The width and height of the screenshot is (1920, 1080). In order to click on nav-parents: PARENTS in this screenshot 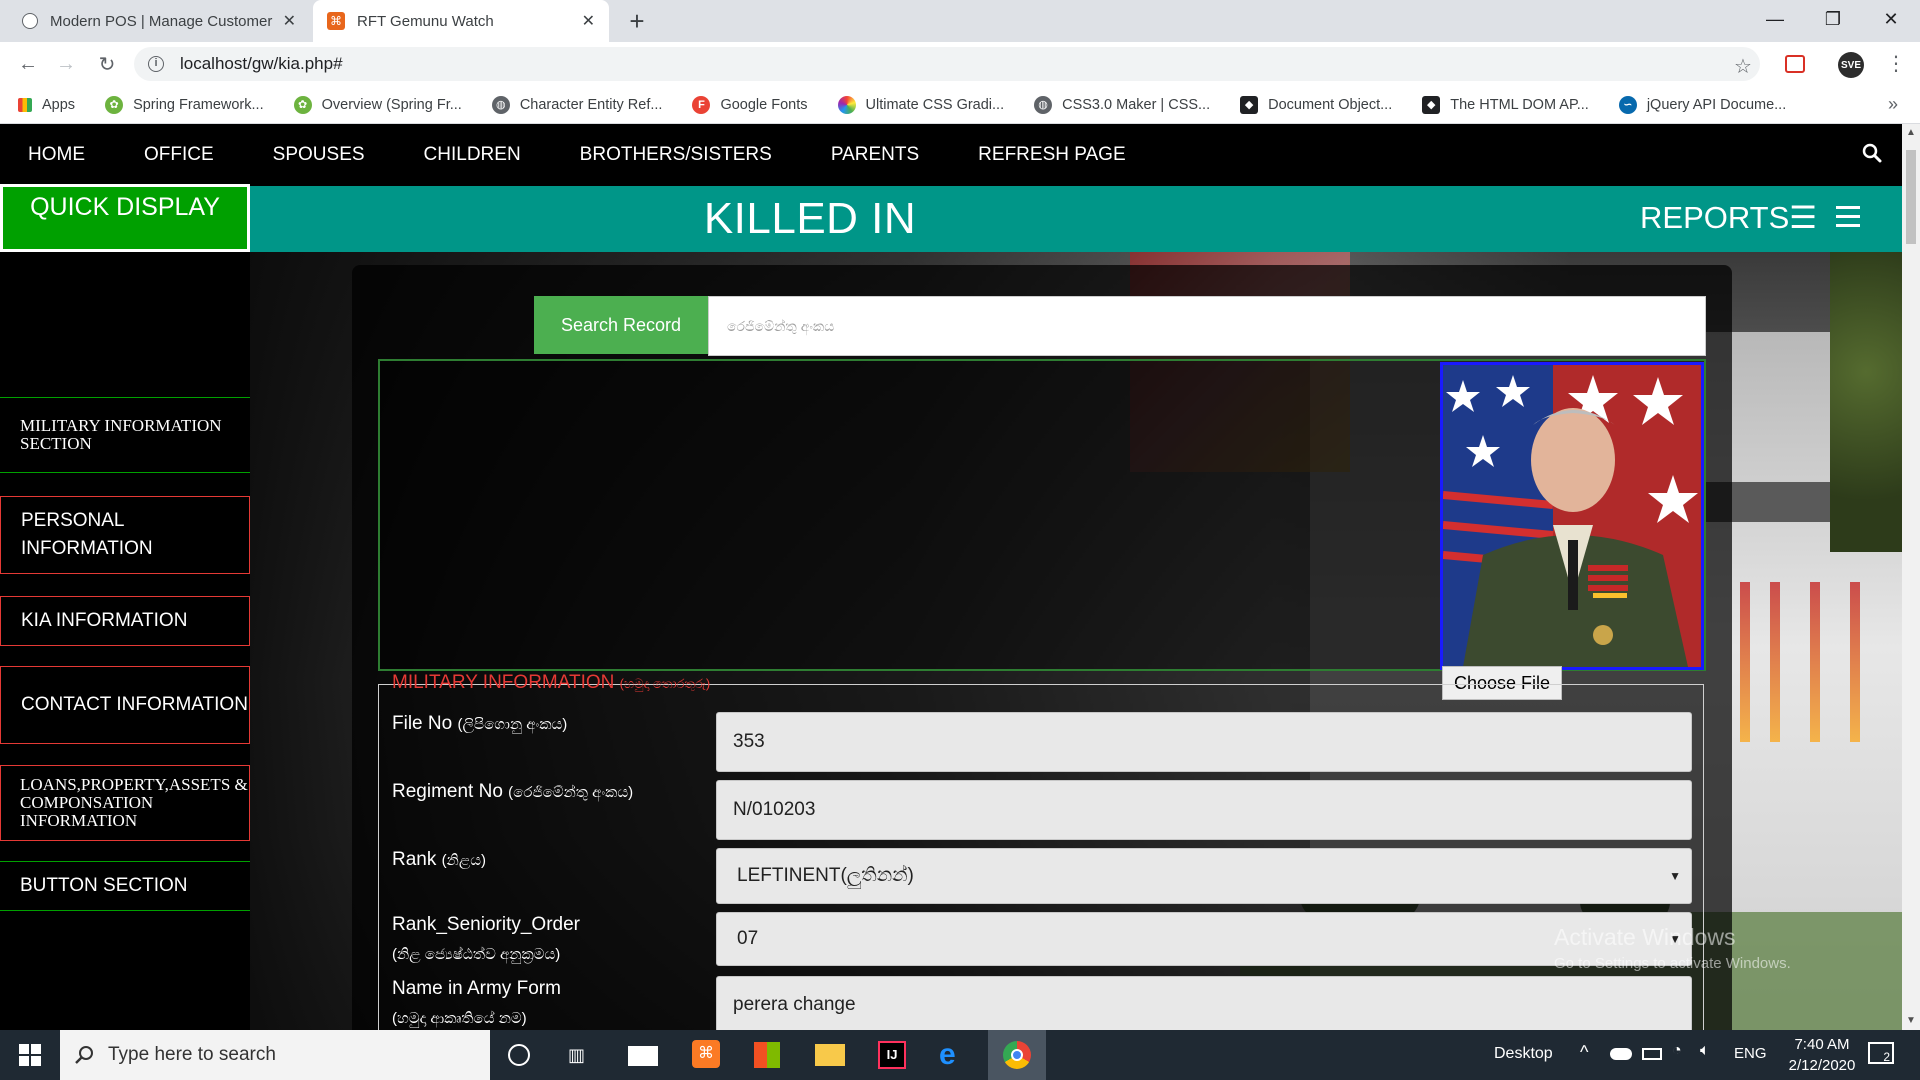, I will do `click(875, 155)`.